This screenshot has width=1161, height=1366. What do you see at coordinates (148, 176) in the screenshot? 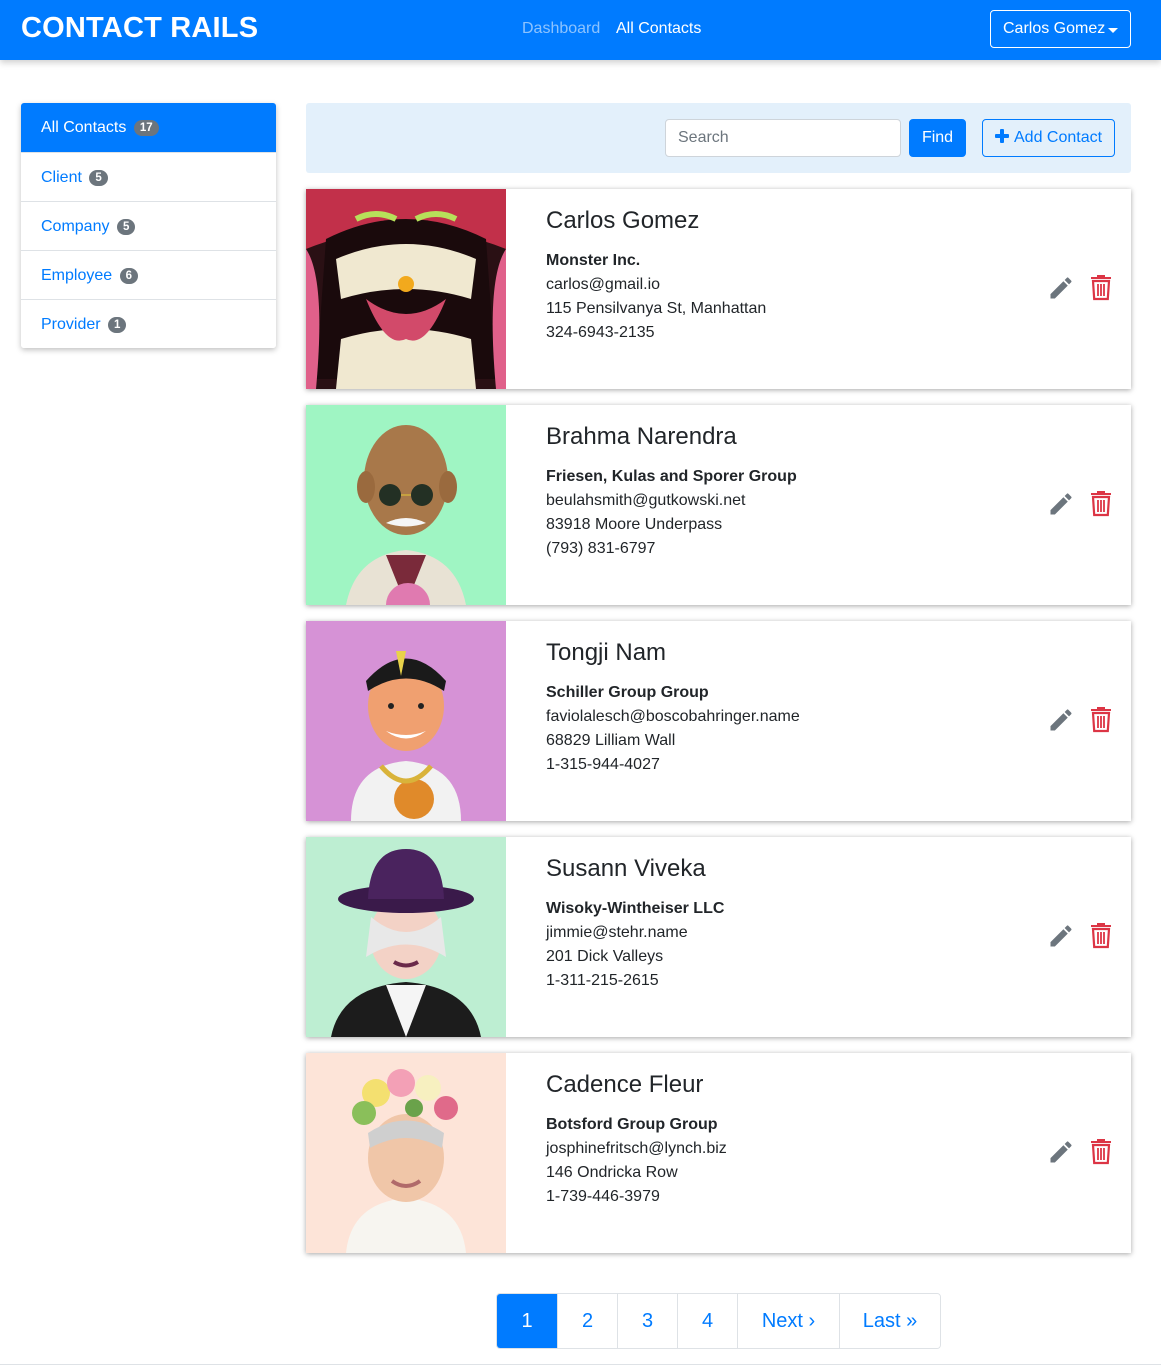
I see `sidebar-item-client: Client 5` at bounding box center [148, 176].